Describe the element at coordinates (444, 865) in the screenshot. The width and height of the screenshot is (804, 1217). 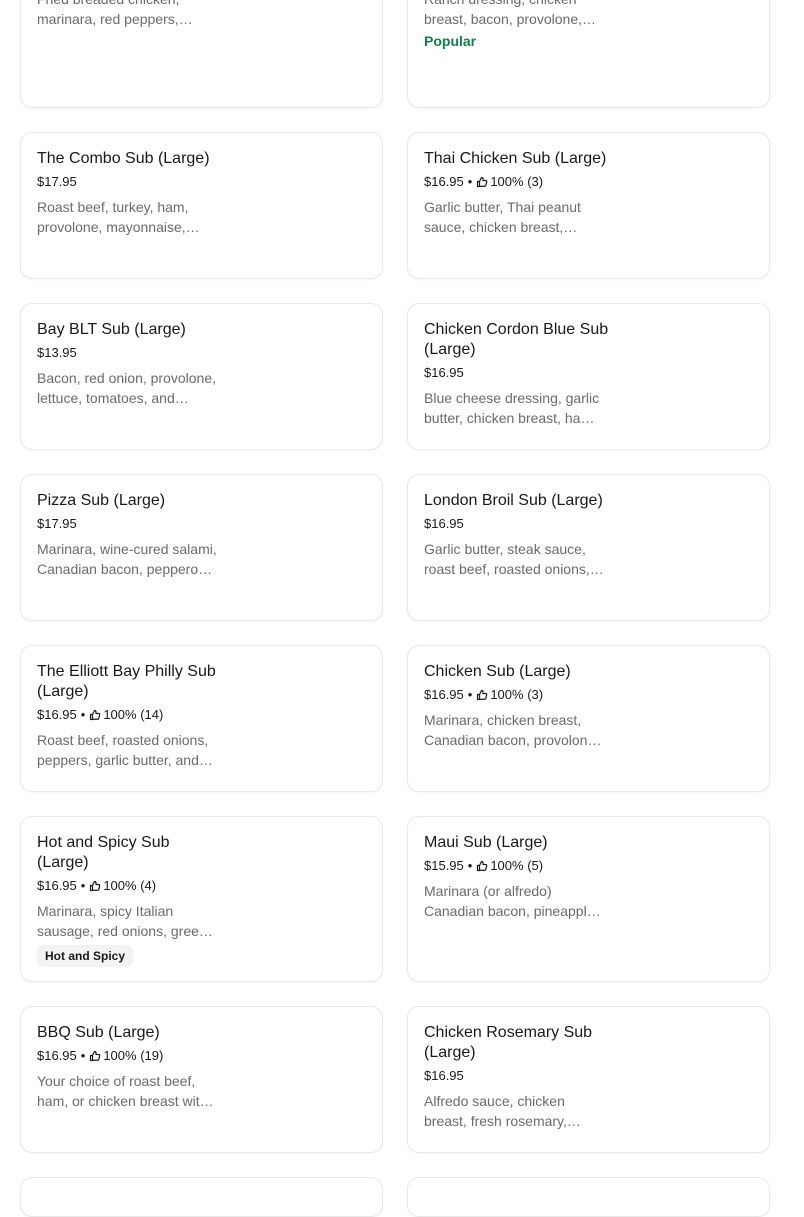
I see `item-price: $15.95` at that location.